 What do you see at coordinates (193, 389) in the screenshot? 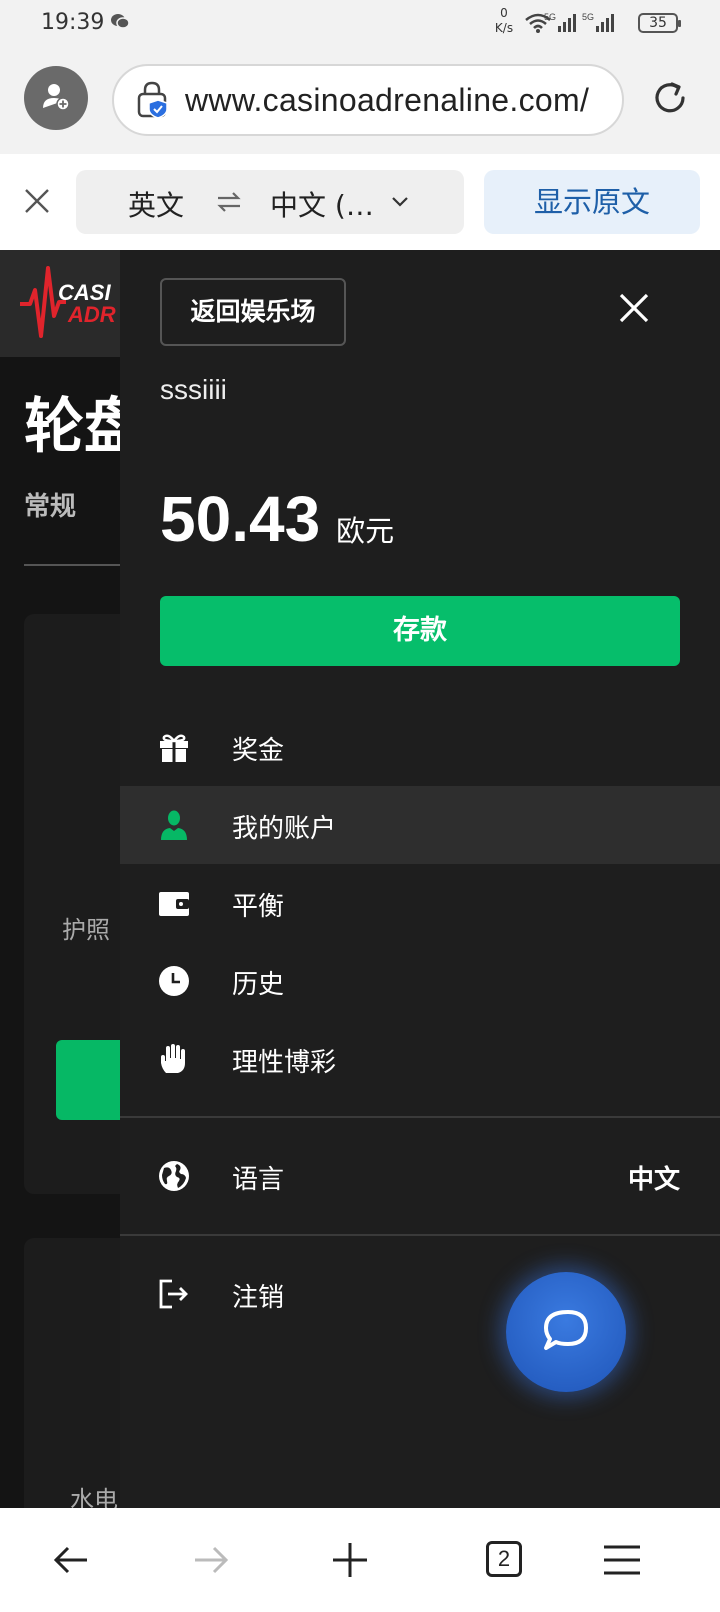
I see `username: sssiiii` at bounding box center [193, 389].